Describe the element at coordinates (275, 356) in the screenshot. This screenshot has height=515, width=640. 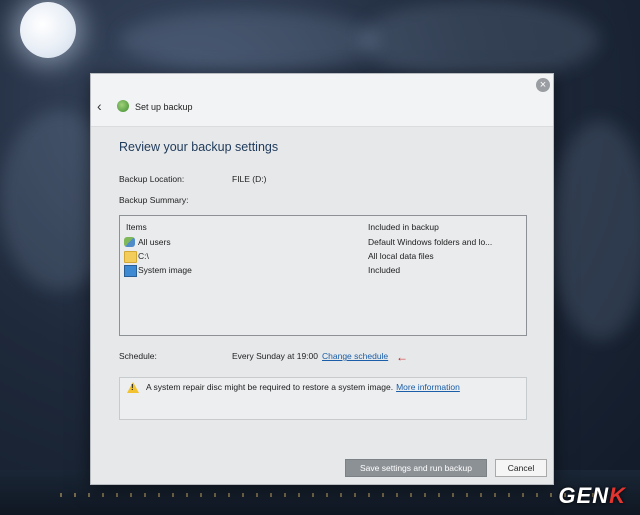
I see `schedule-value: Every Sunday at 19:00` at that location.